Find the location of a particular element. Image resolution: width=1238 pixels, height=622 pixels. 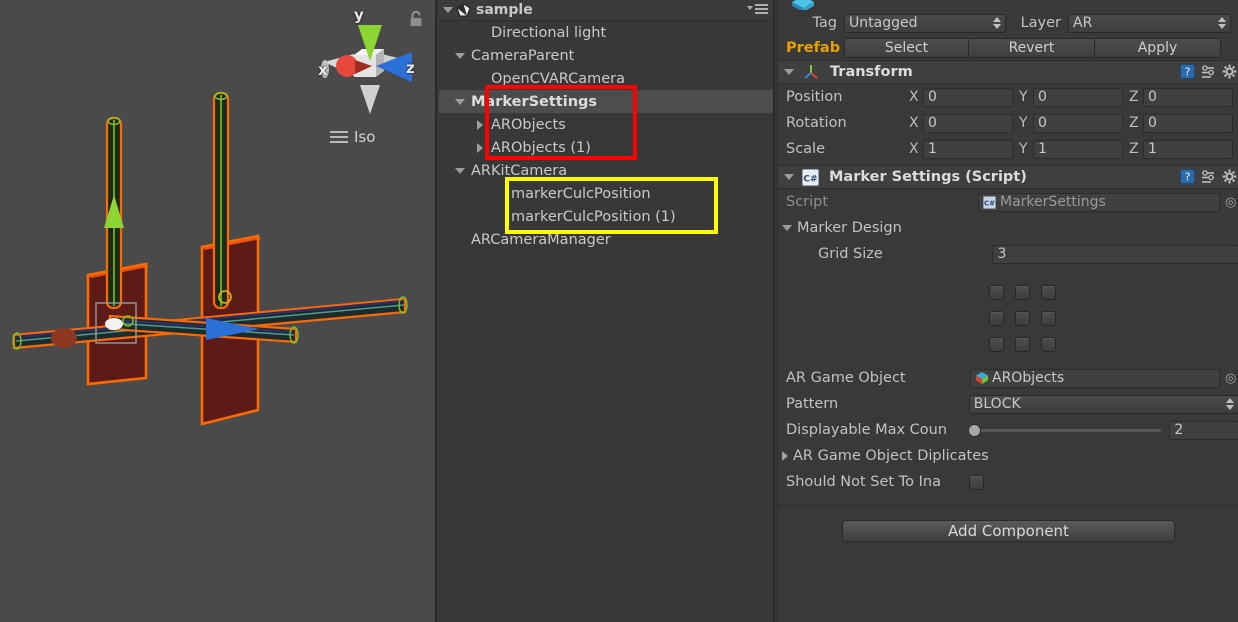

prefab-apply-button: Apply is located at coordinates (1158, 48).